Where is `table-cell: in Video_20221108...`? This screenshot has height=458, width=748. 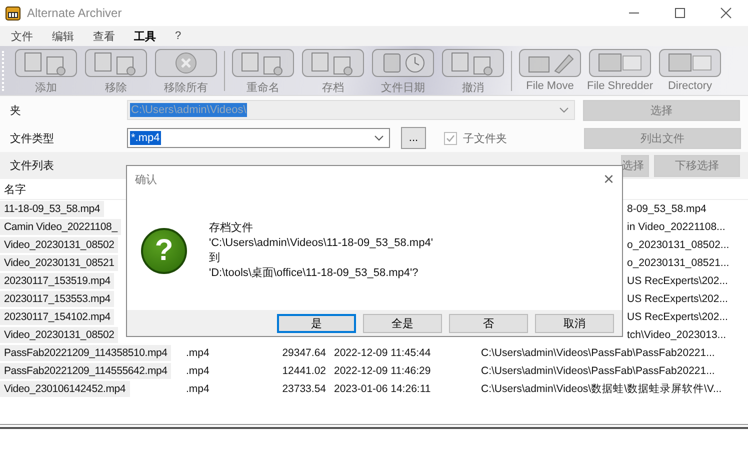 table-cell: in Video_20221108... is located at coordinates (676, 227).